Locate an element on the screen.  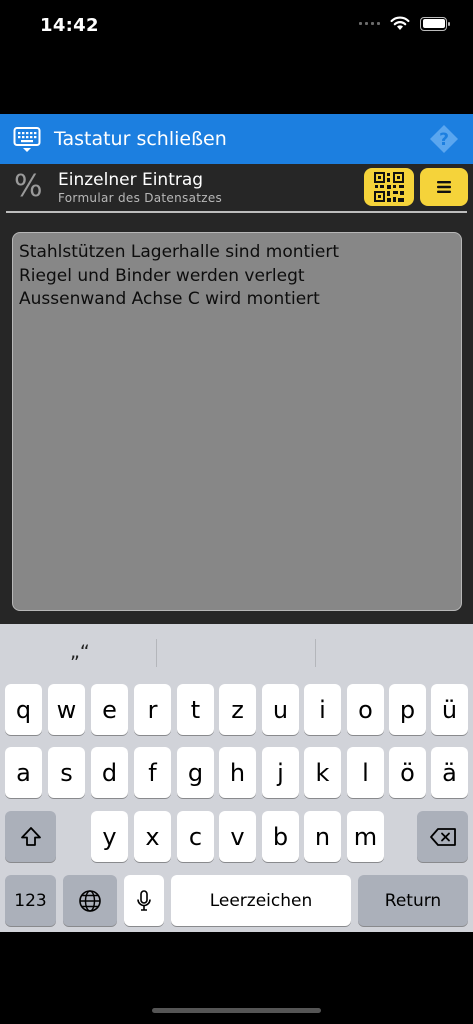
return-key: Return is located at coordinates (413, 900).